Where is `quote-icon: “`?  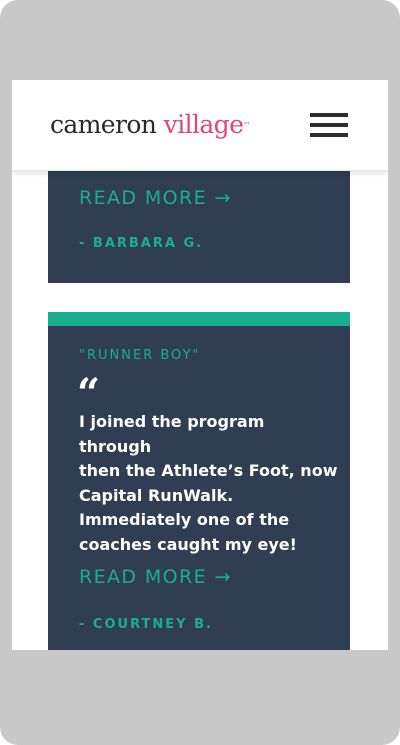 quote-icon: “ is located at coordinates (89, 393).